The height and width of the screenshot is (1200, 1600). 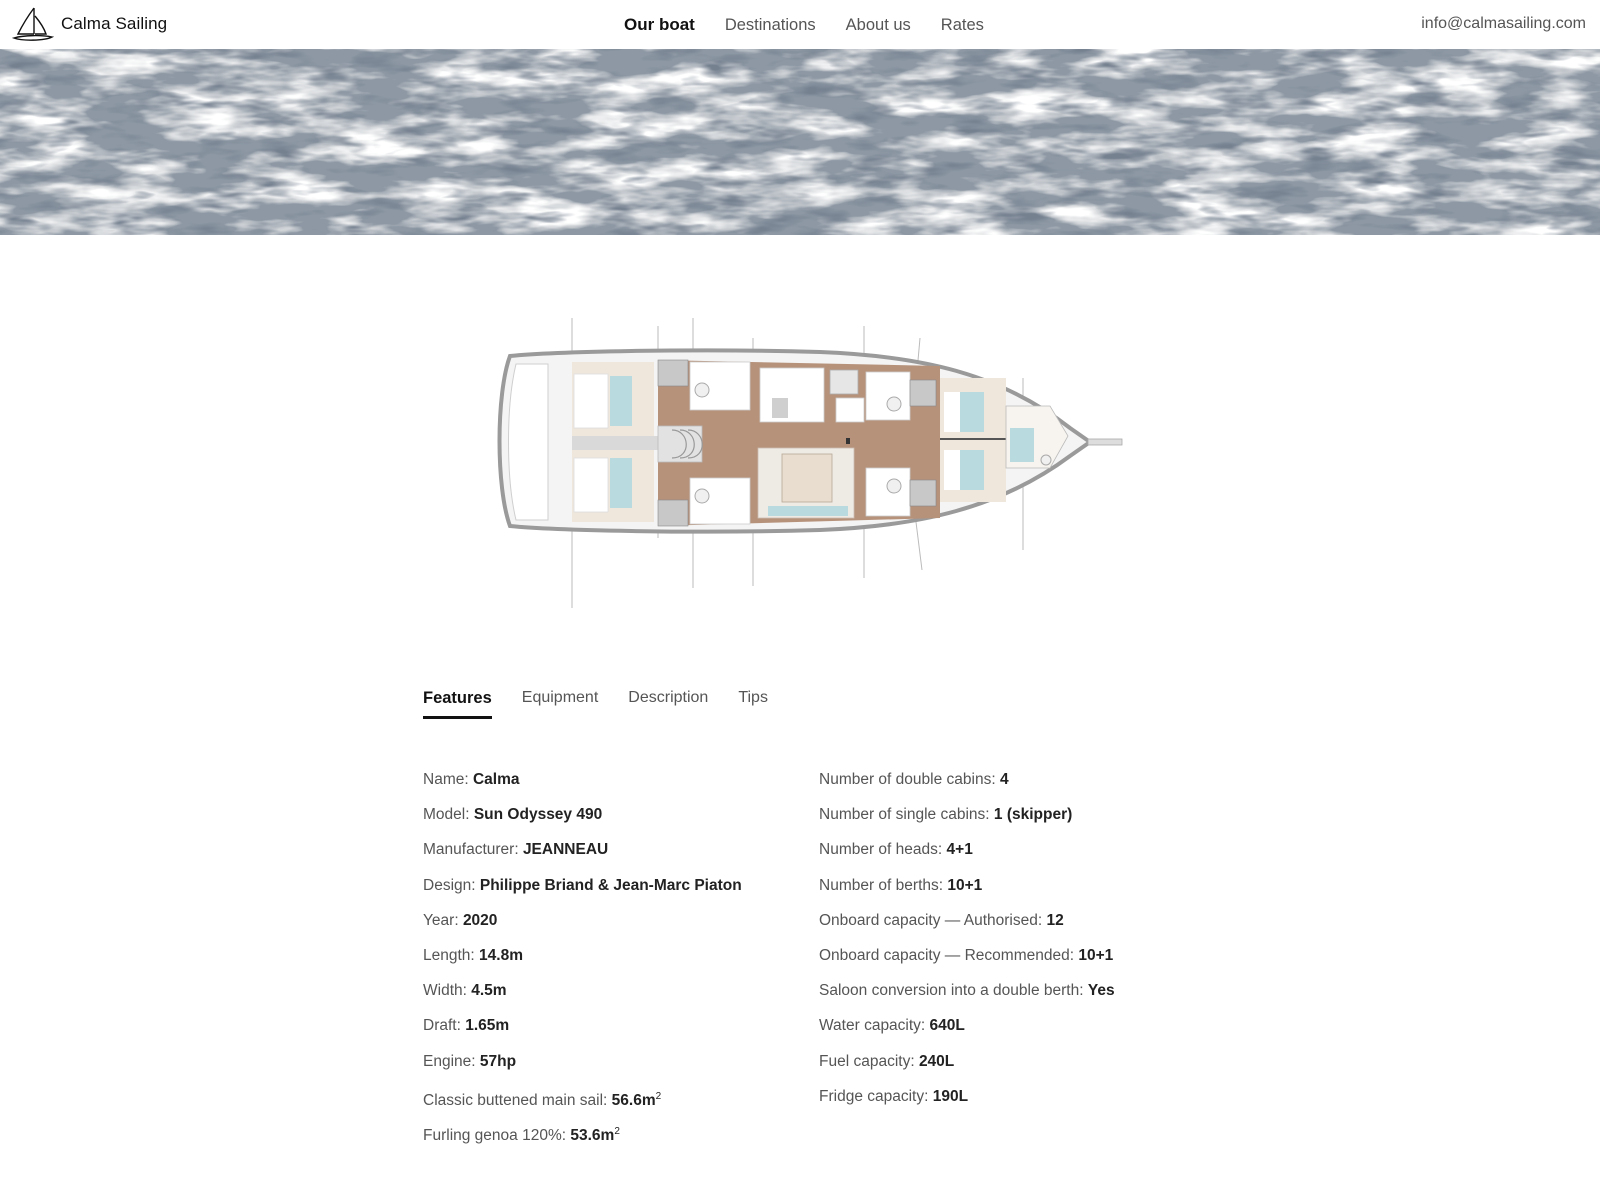 What do you see at coordinates (668, 703) in the screenshot?
I see `tab-description: Description` at bounding box center [668, 703].